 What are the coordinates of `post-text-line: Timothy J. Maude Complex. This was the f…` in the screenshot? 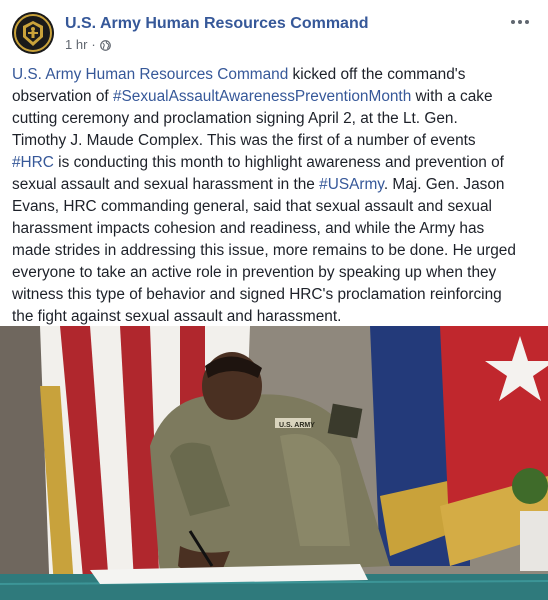 It's located at (277, 141).